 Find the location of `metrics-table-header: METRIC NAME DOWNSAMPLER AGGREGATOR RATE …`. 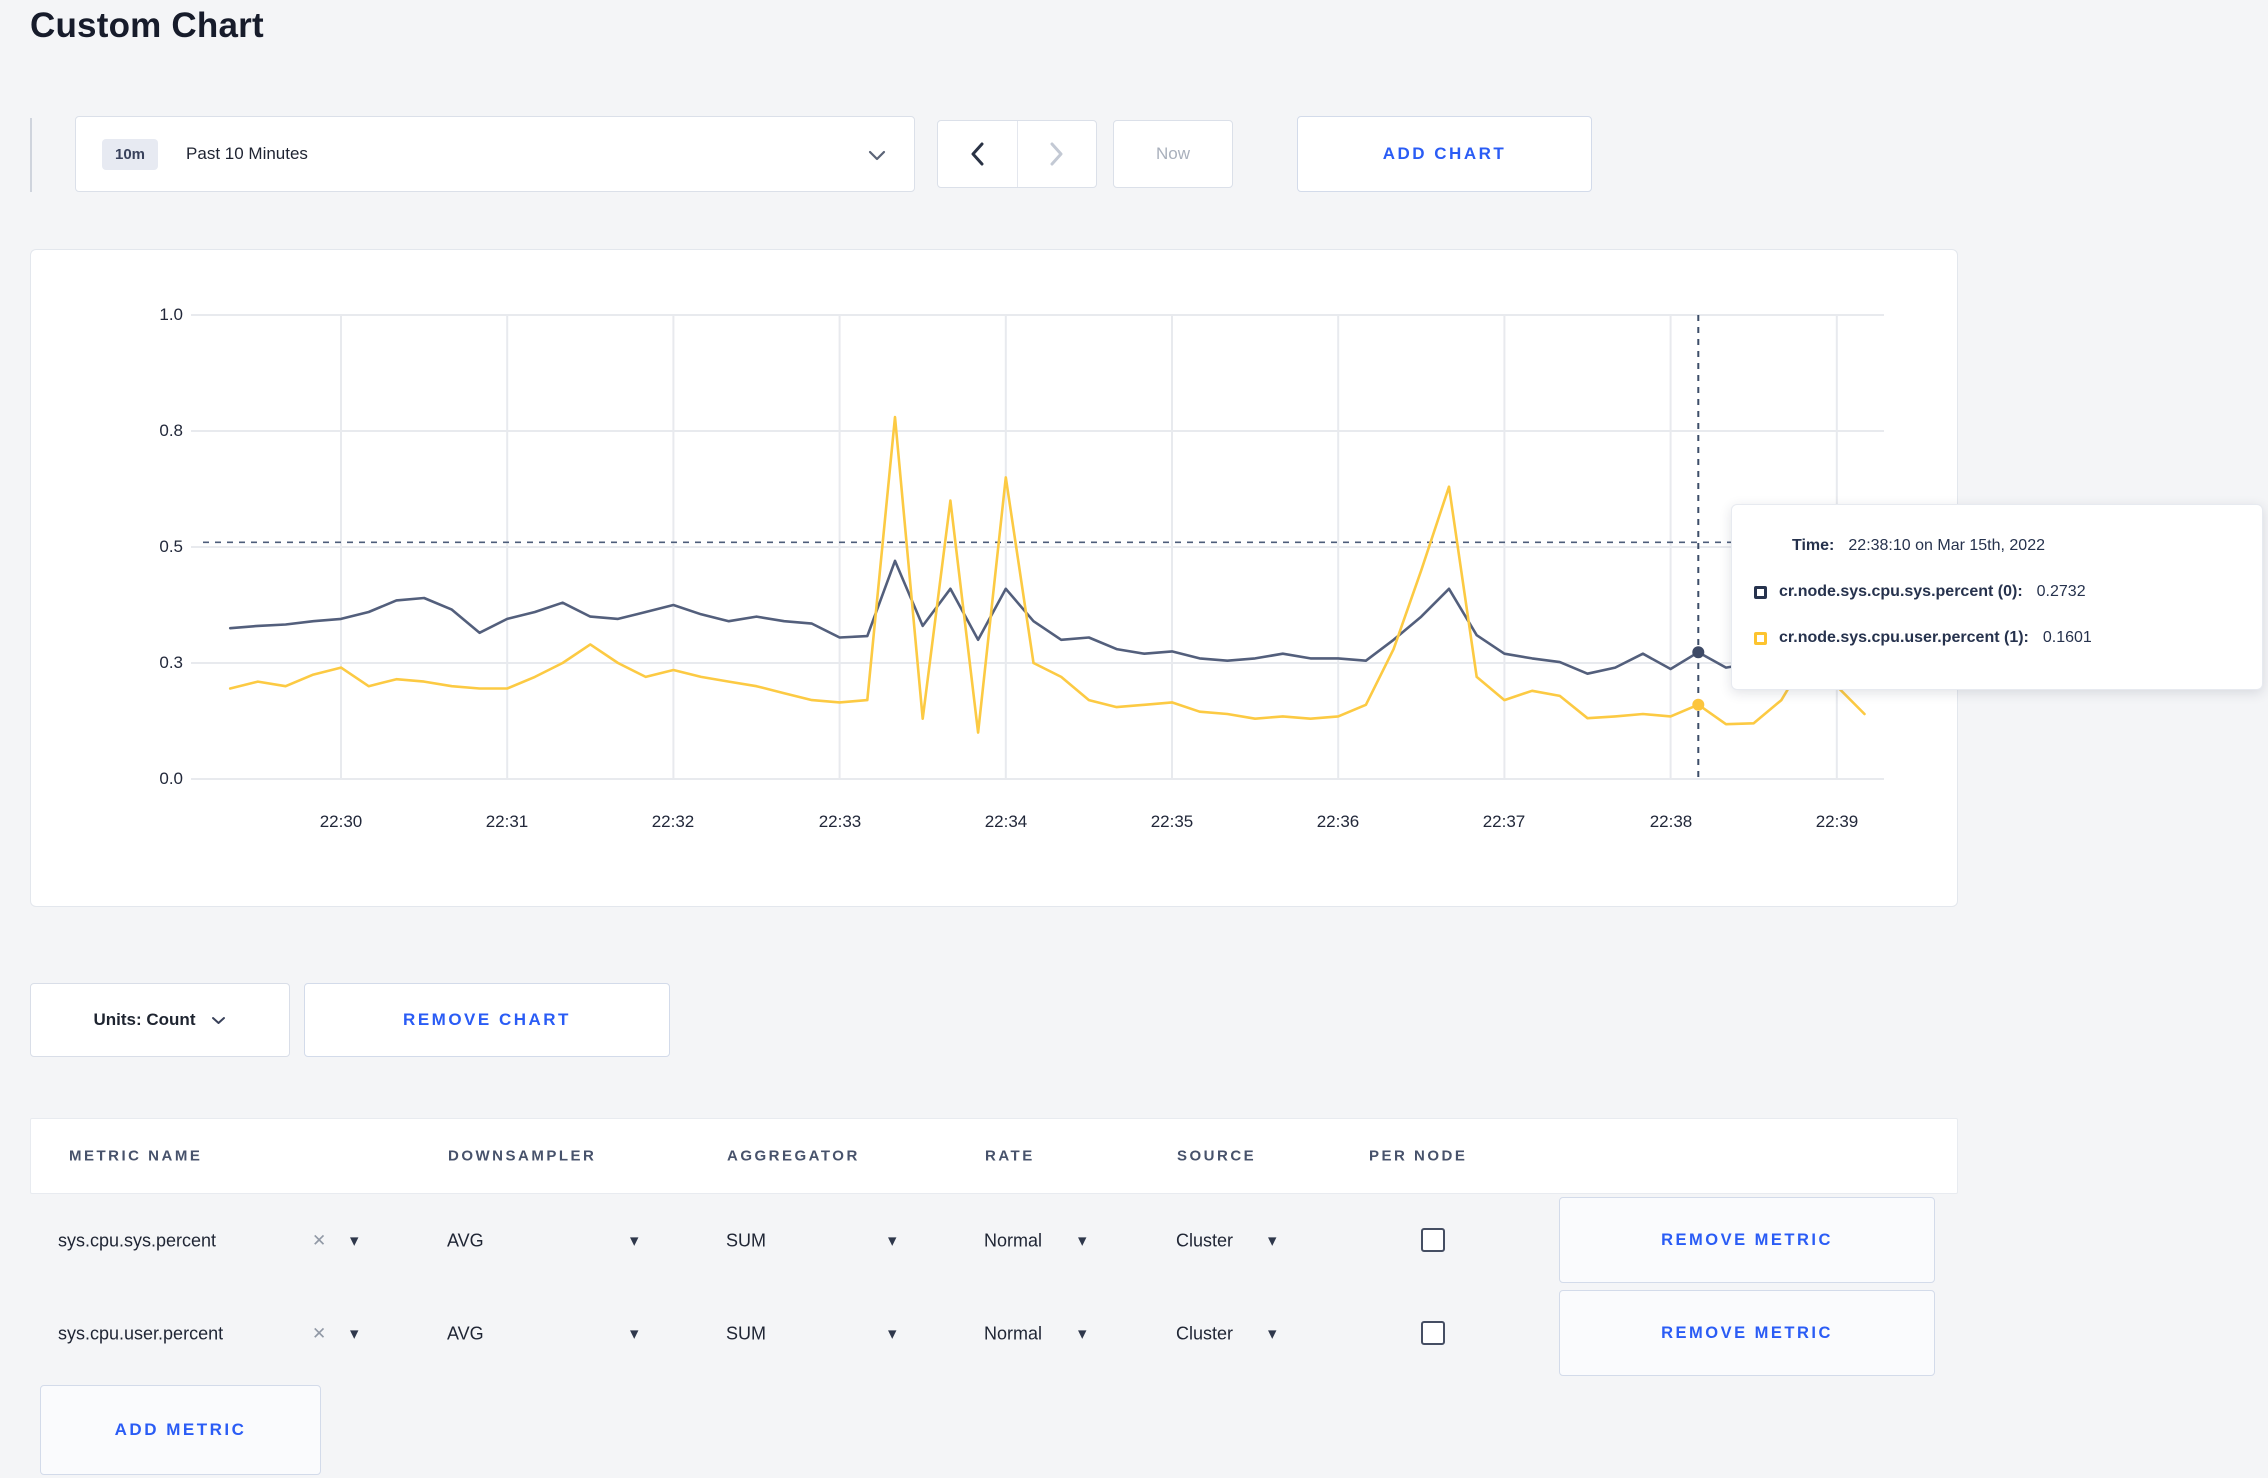

metrics-table-header: METRIC NAME DOWNSAMPLER AGGREGATOR RATE … is located at coordinates (994, 1156).